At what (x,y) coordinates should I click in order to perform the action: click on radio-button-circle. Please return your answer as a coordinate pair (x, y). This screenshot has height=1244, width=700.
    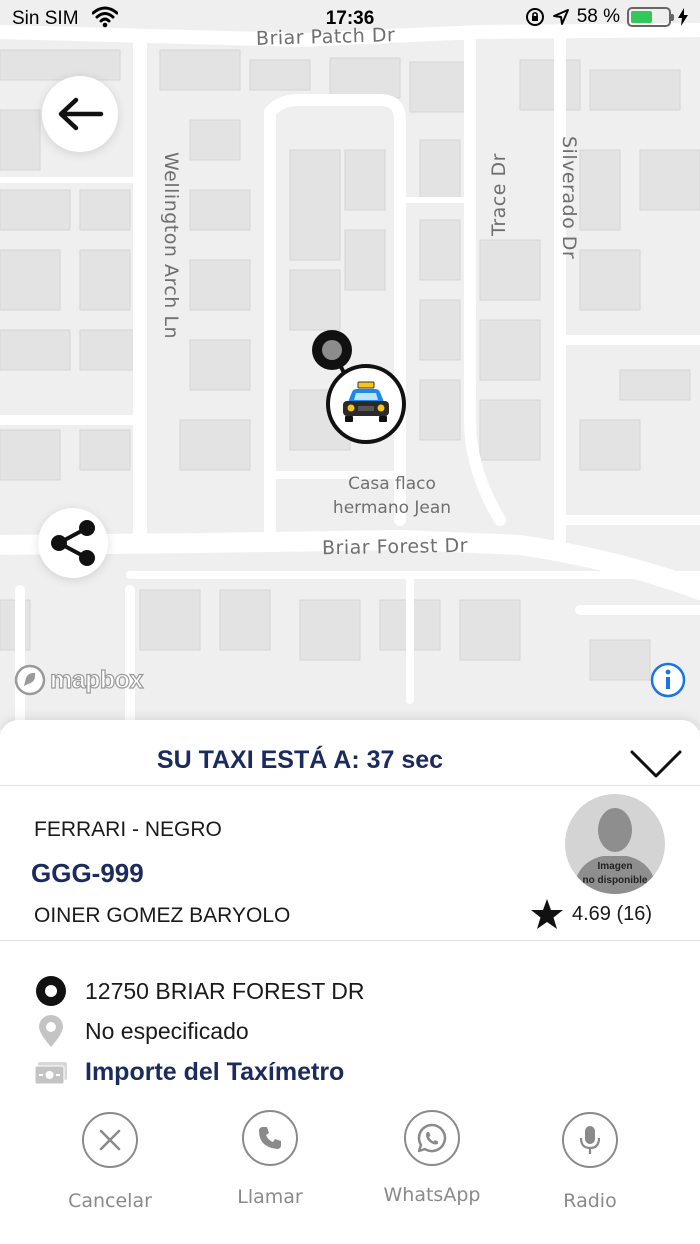
    Looking at the image, I should click on (590, 1140).